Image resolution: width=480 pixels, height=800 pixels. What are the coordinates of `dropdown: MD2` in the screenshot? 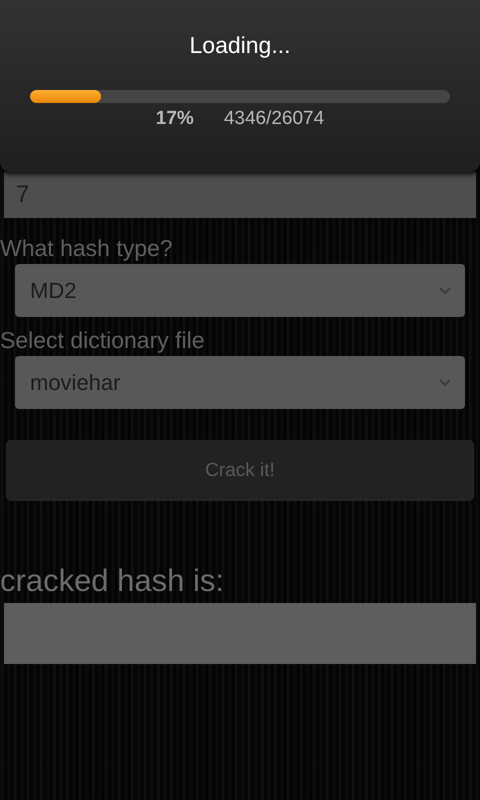 It's located at (240, 290).